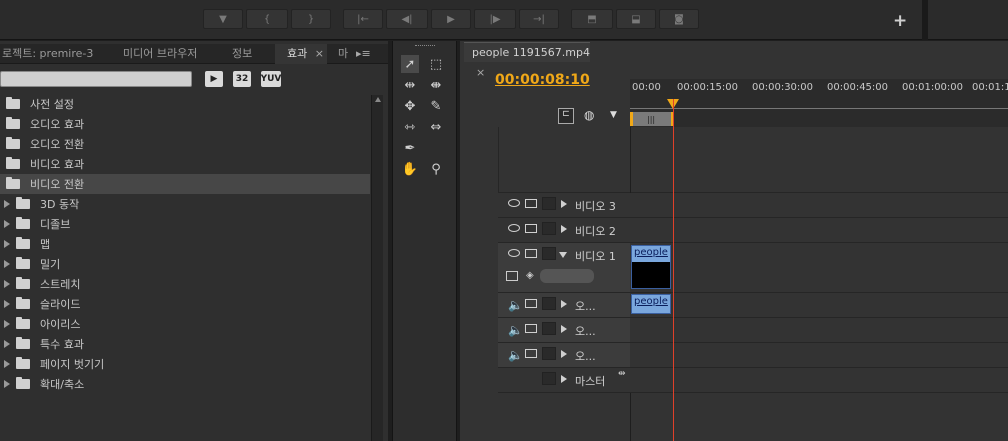 The height and width of the screenshot is (441, 1008). I want to click on extract-icon: ⬓, so click(636, 19).